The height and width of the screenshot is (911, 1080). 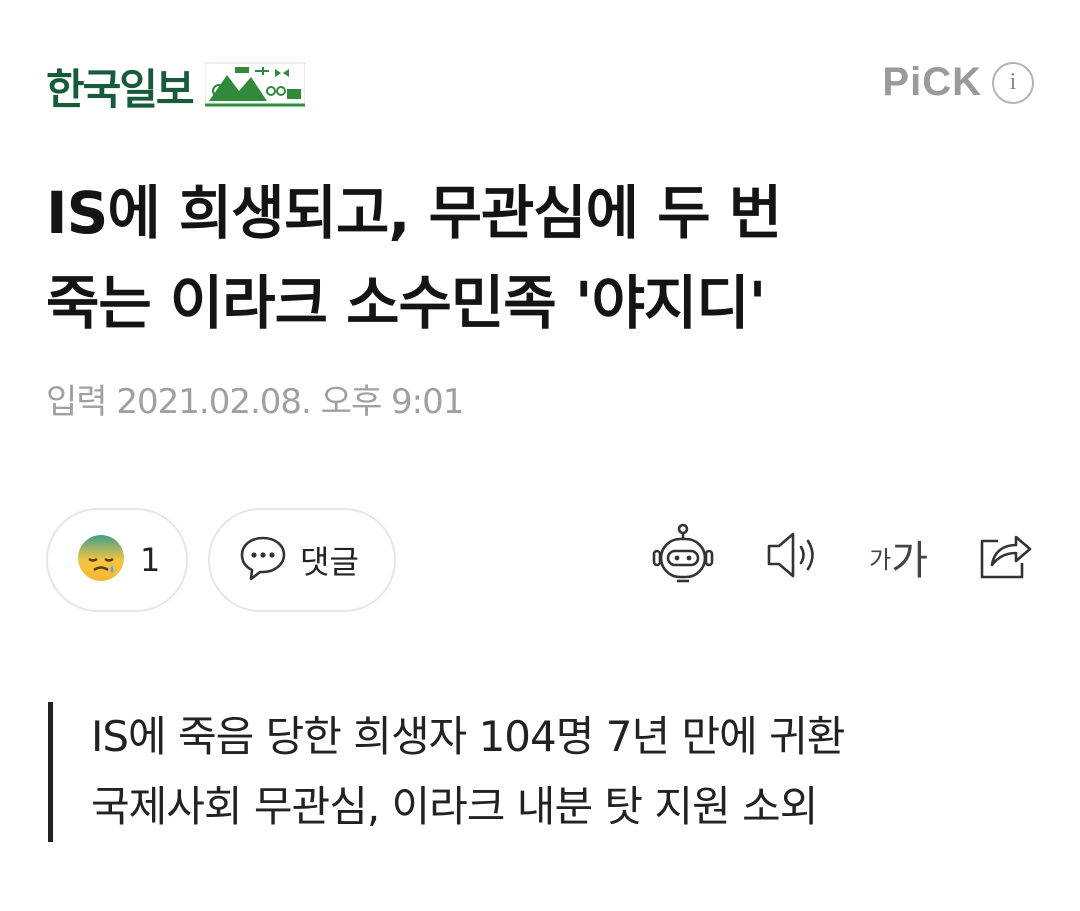 I want to click on article-header: 한국일보 PiCK i, so click(x=540, y=86).